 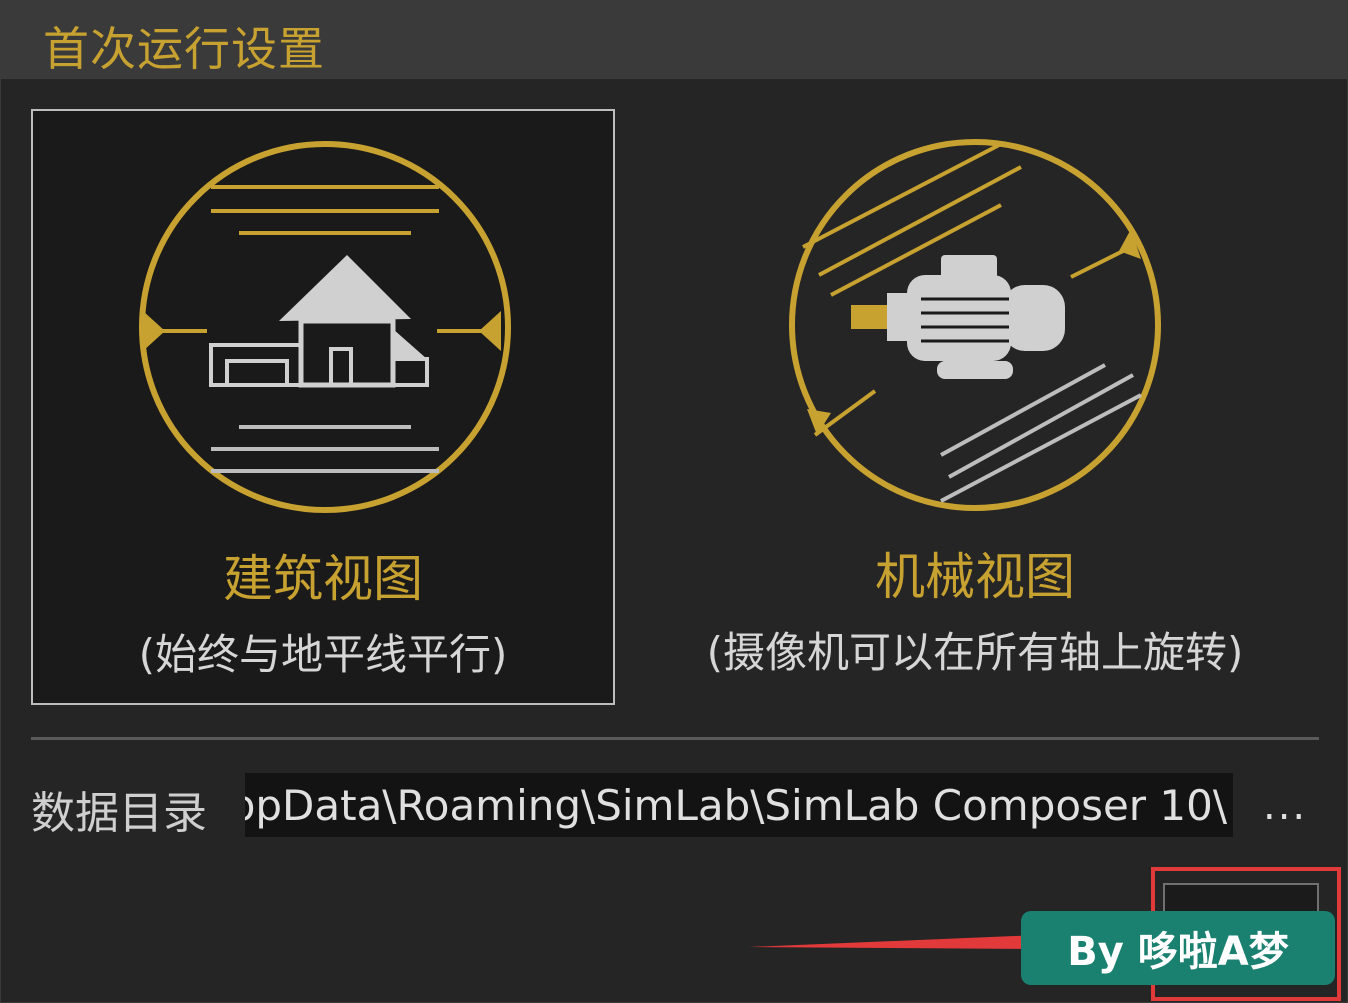 What do you see at coordinates (119, 813) in the screenshot?
I see `data-directory-label: 数据目录` at bounding box center [119, 813].